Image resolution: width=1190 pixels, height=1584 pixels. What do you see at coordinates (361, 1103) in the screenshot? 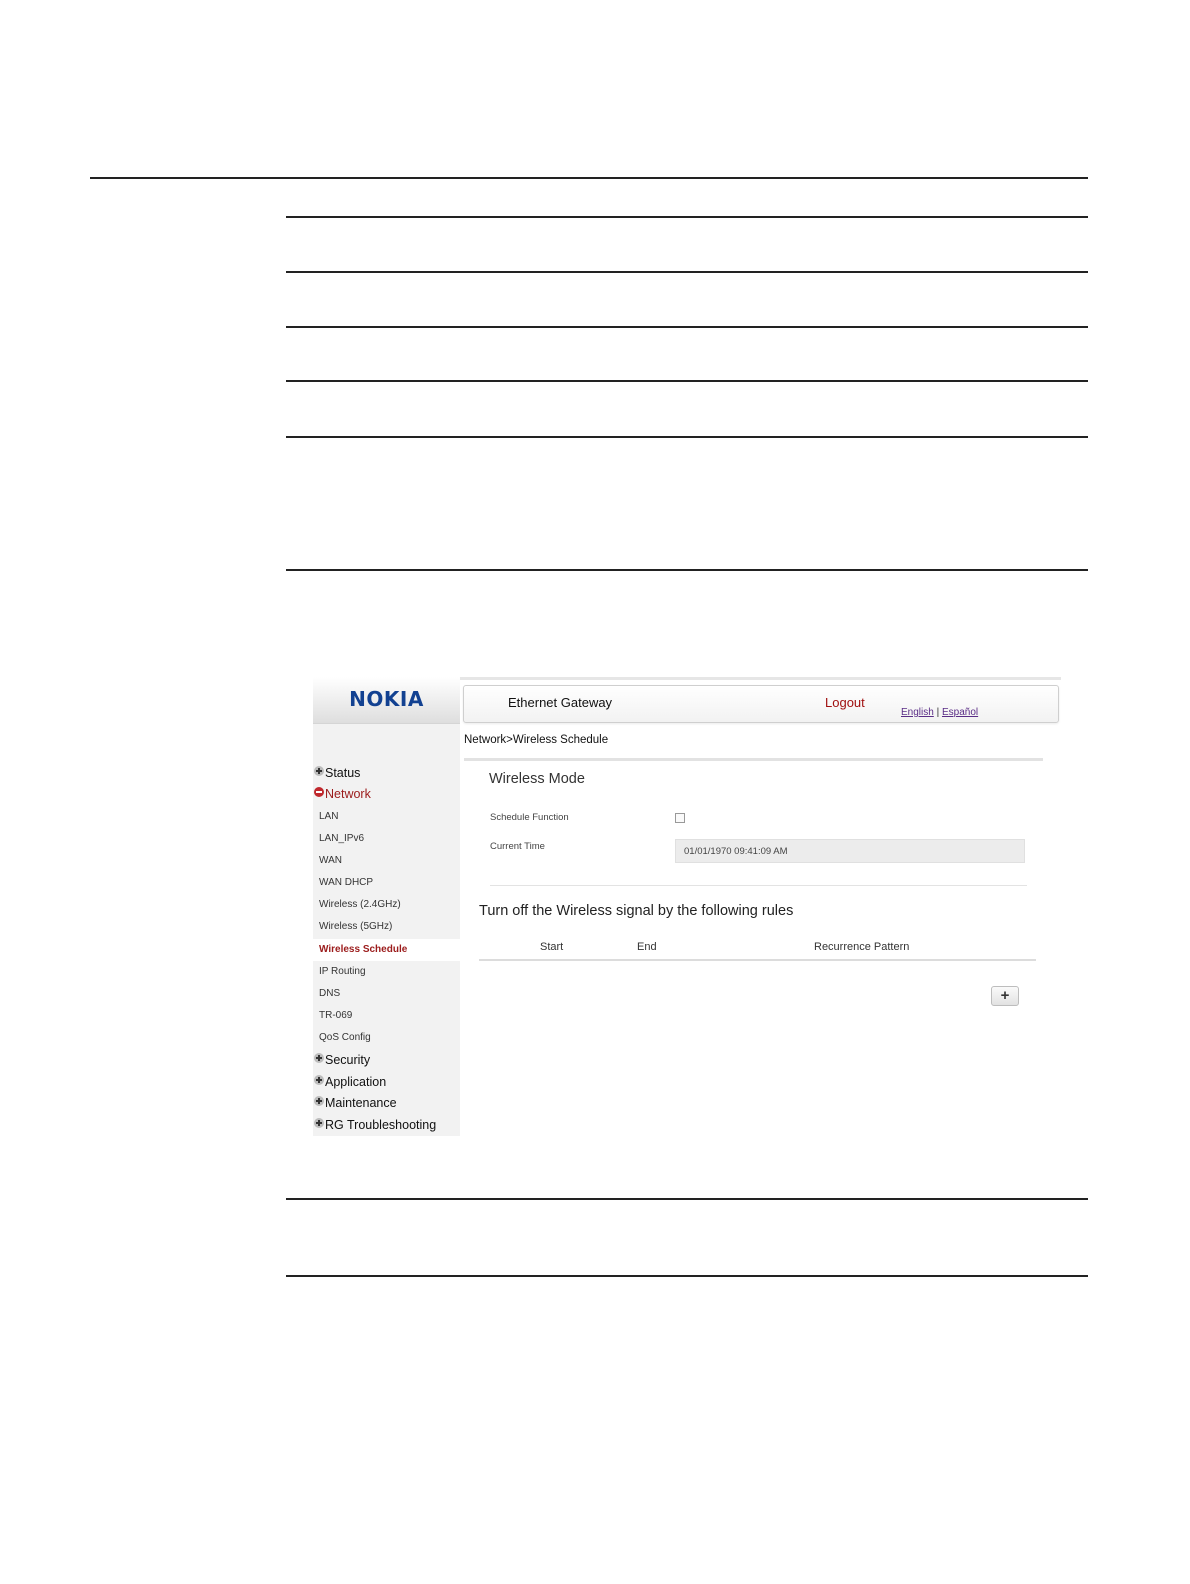
I see `sidebar-item-label: Maintenance` at bounding box center [361, 1103].